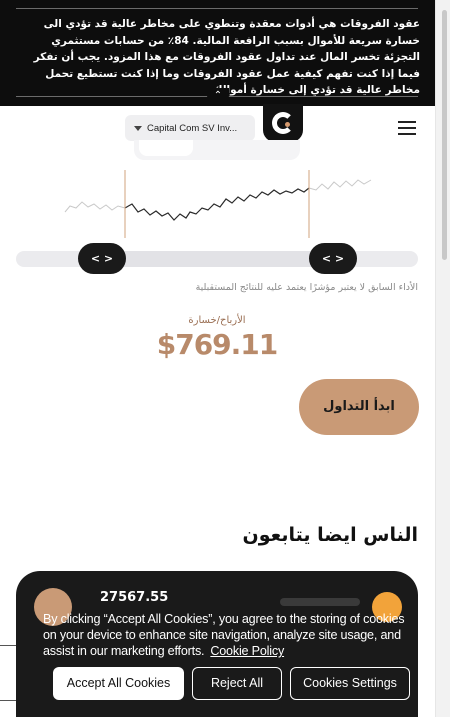  Describe the element at coordinates (217, 8) in the screenshot. I see `divider` at that location.